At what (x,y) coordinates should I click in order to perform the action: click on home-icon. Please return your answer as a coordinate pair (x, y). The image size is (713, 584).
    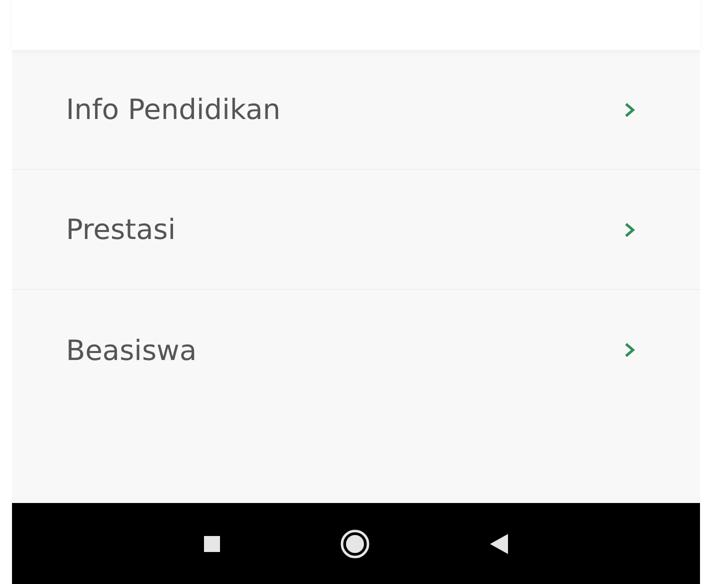
    Looking at the image, I should click on (355, 543).